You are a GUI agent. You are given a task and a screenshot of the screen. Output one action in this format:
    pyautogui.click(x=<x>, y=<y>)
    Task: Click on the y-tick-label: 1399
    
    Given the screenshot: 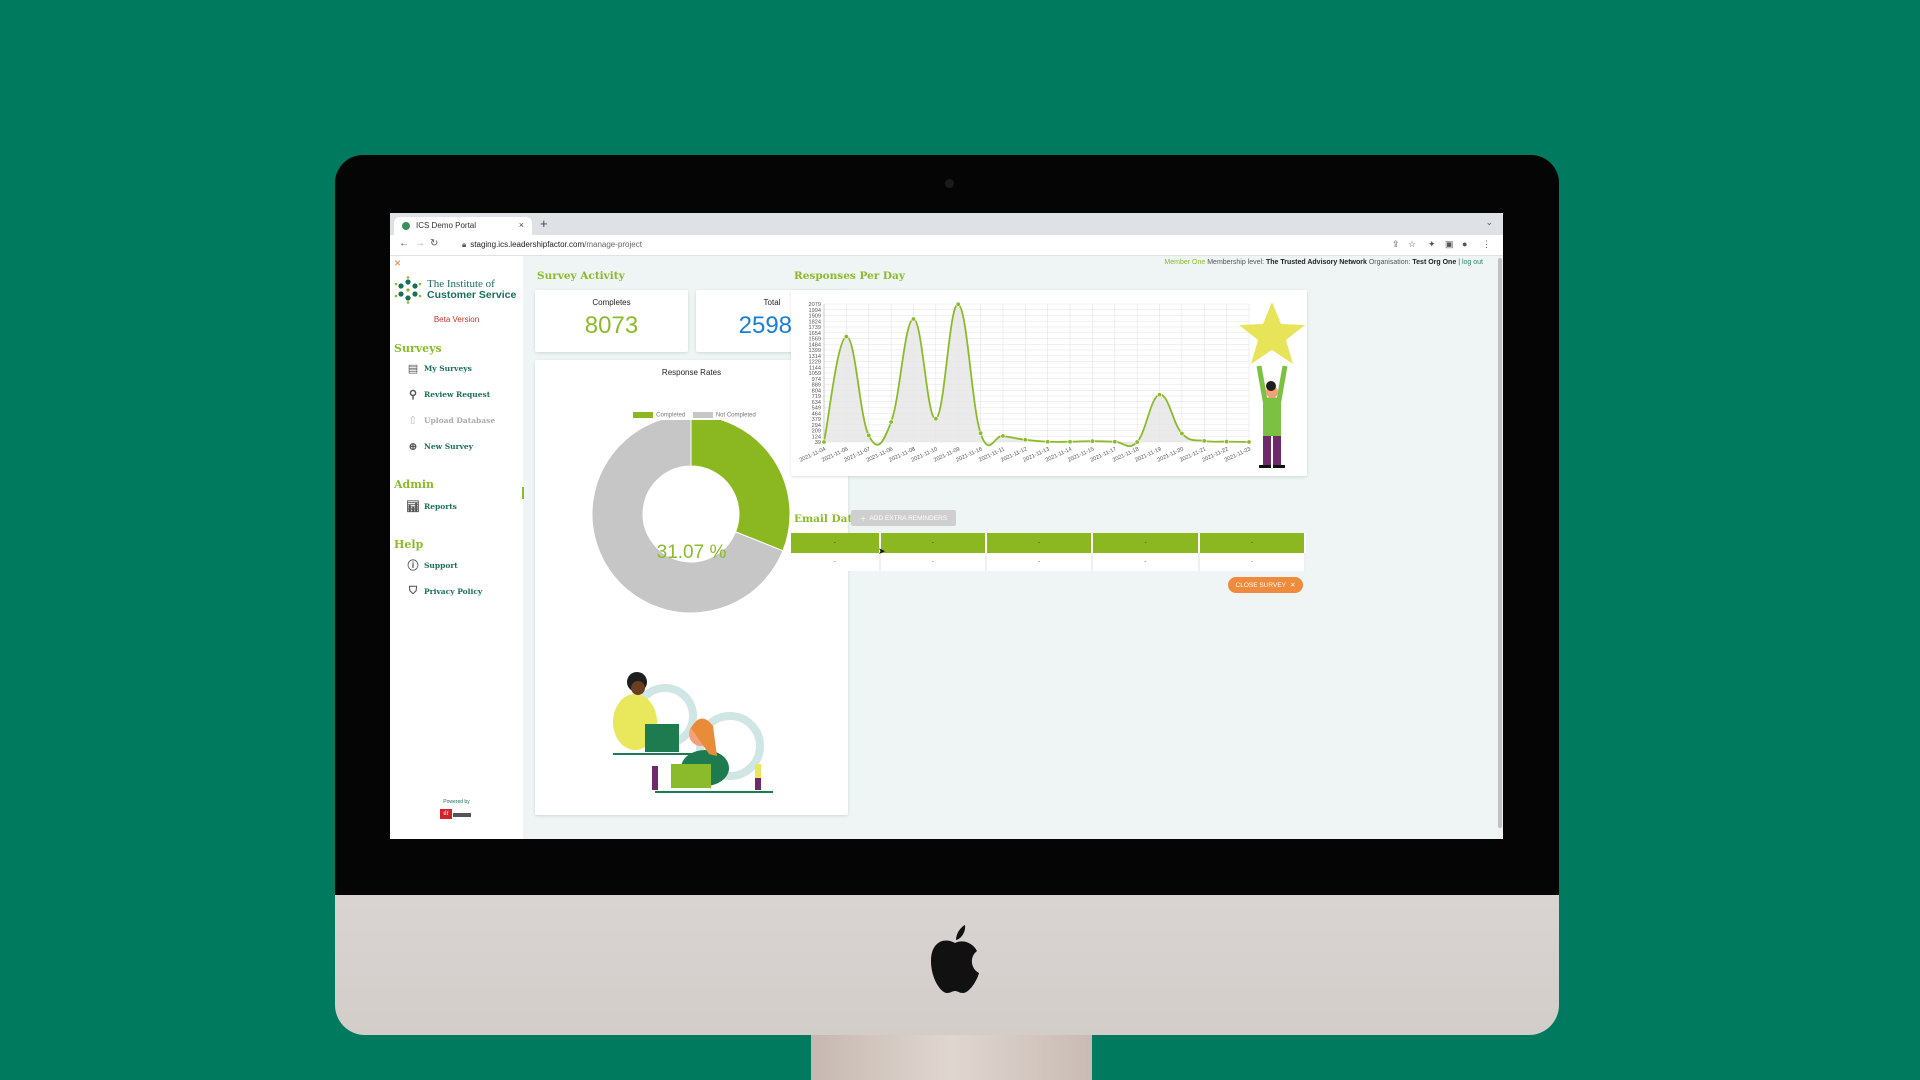 What is the action you would take?
    pyautogui.click(x=815, y=351)
    